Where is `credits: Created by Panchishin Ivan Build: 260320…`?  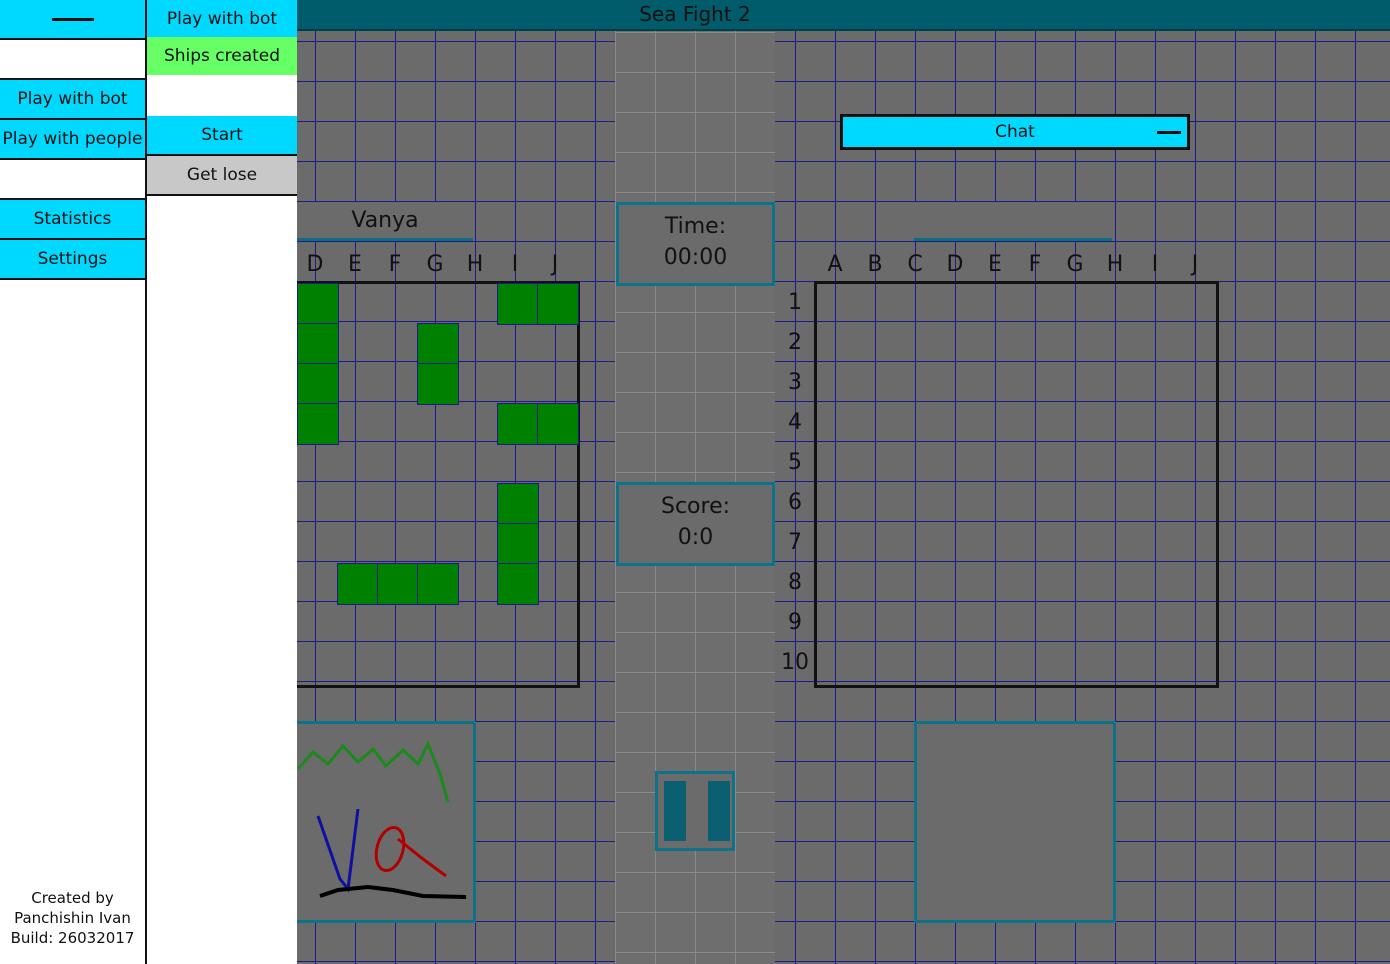
credits: Created by Panchishin Ivan Build: 260320… is located at coordinates (72, 918).